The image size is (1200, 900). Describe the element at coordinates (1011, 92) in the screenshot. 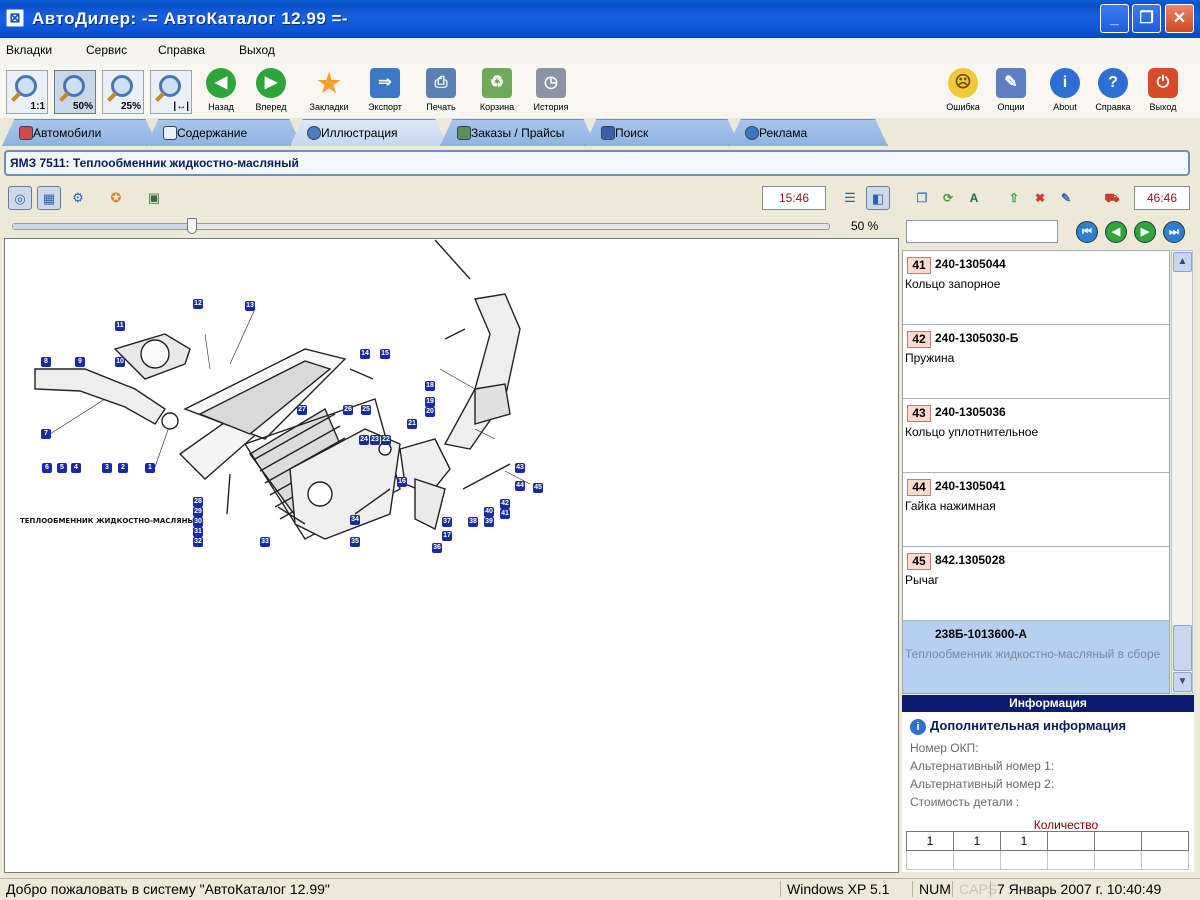

I see `options-button: ✎ Опции` at that location.